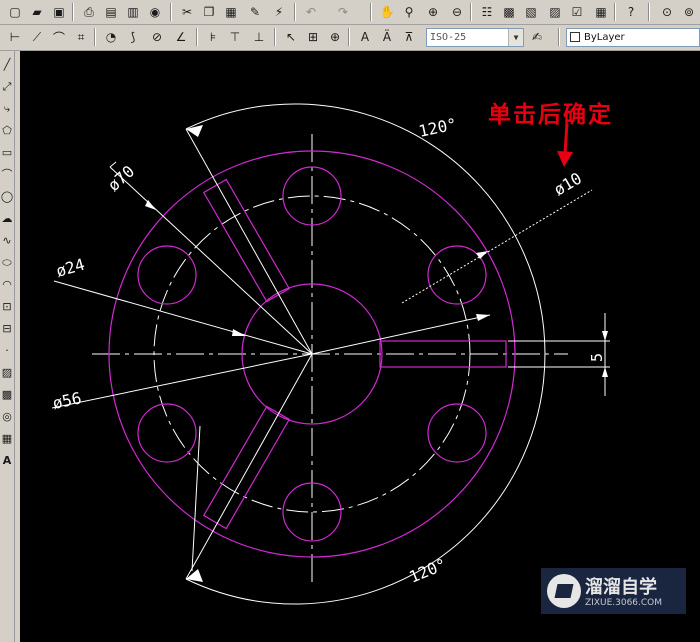 The width and height of the screenshot is (700, 642). Describe the element at coordinates (235, 37) in the screenshot. I see `baseline-icon: ⊤` at that location.